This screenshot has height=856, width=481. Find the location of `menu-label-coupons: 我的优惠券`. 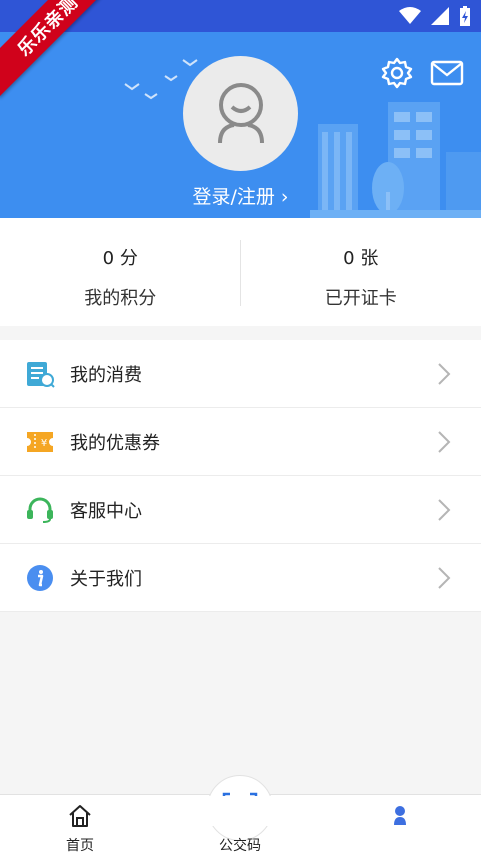

menu-label-coupons: 我的优惠券 is located at coordinates (115, 443).